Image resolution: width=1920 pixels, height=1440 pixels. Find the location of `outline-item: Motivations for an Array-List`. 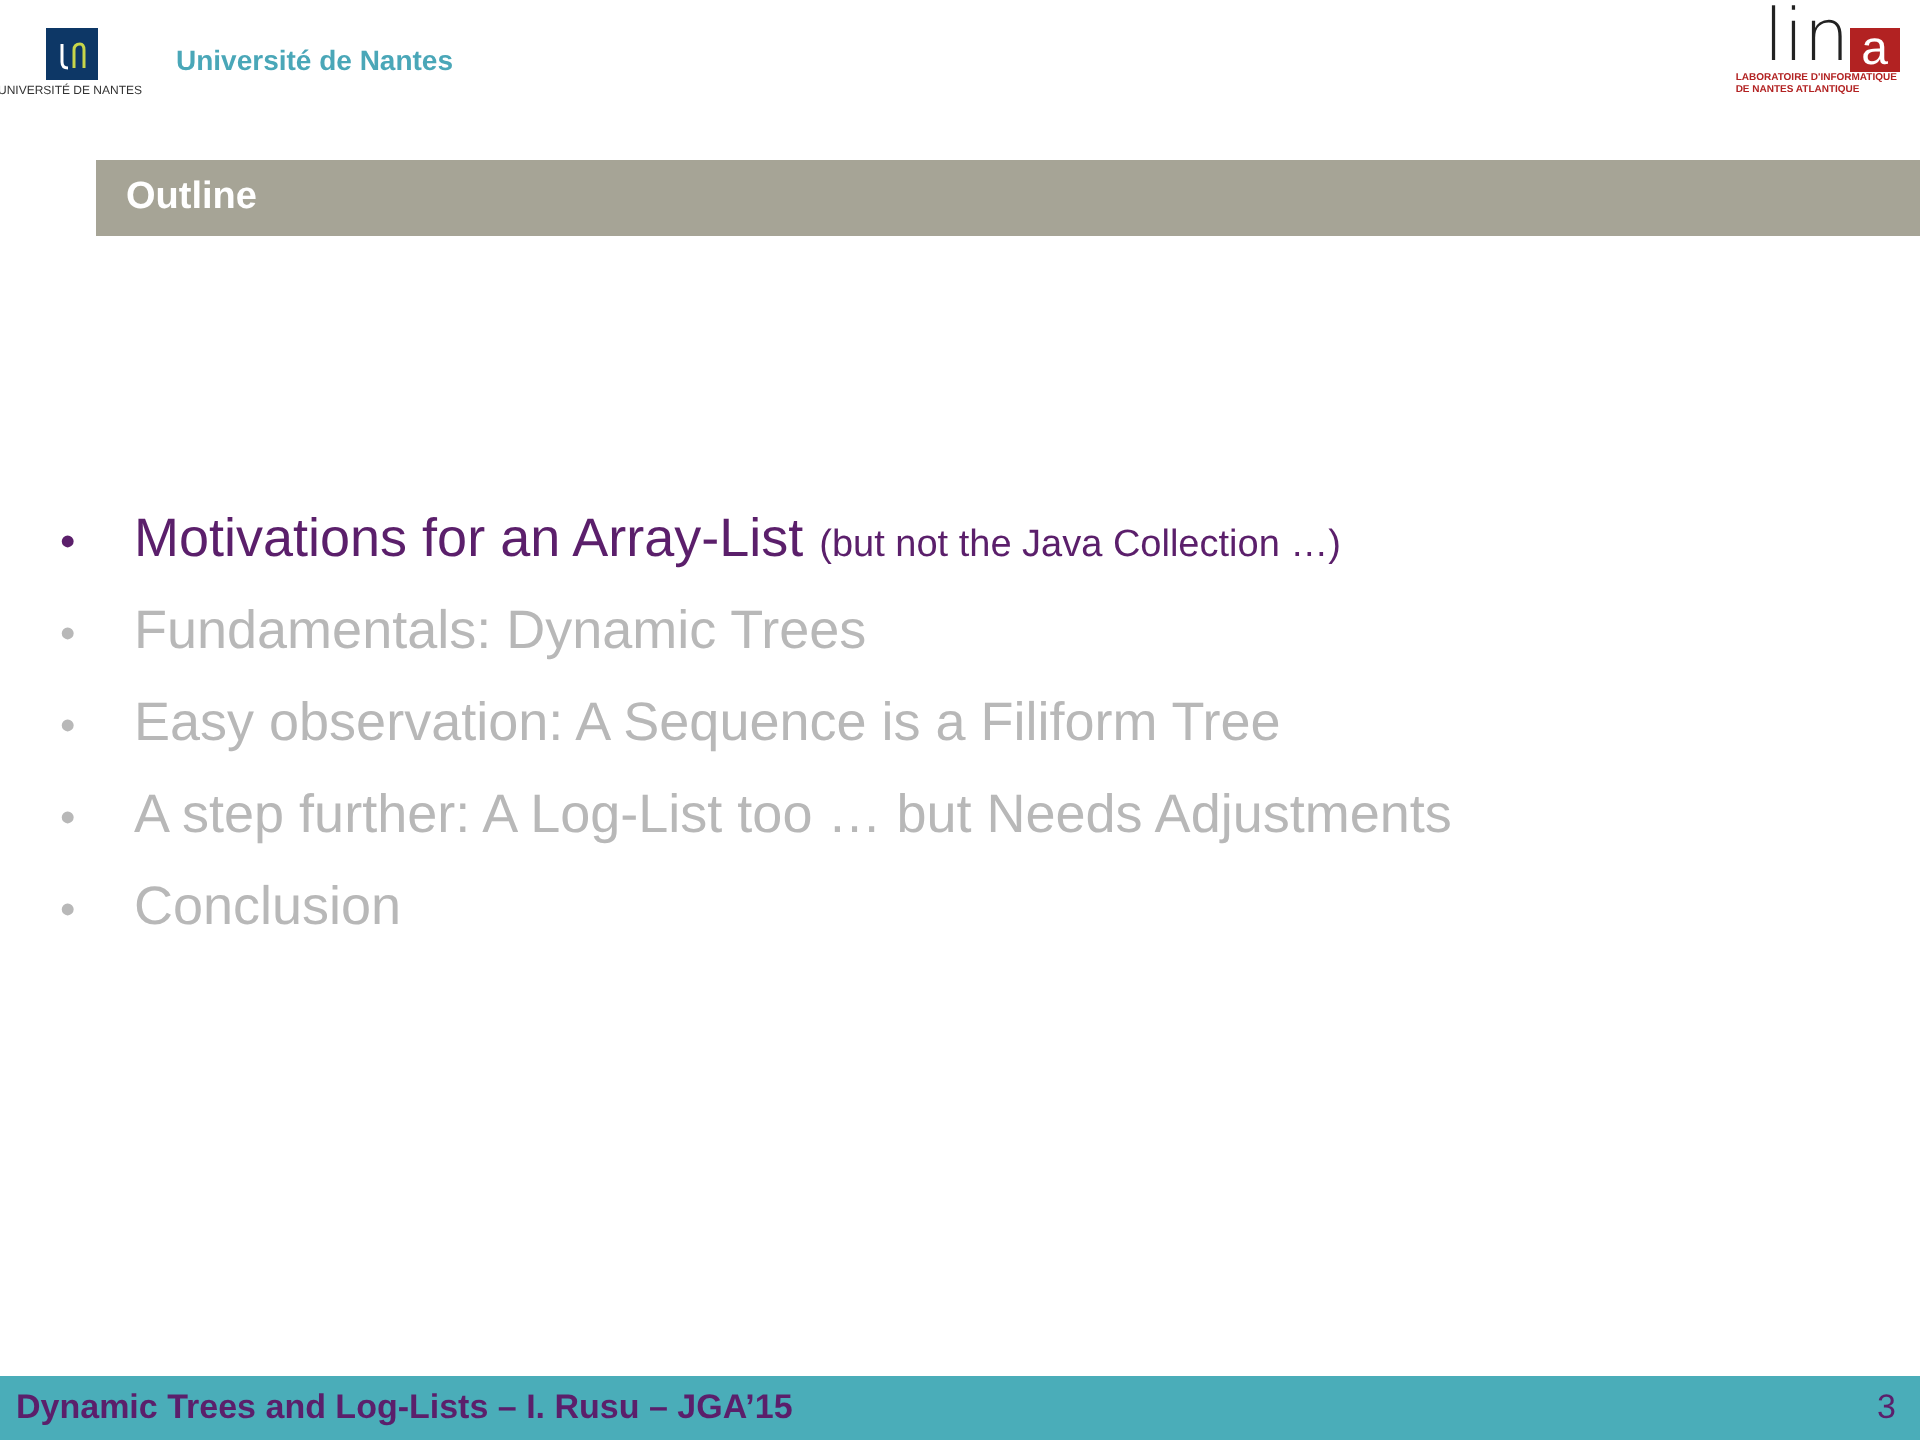

outline-item: Motivations for an Array-List is located at coordinates (469, 539).